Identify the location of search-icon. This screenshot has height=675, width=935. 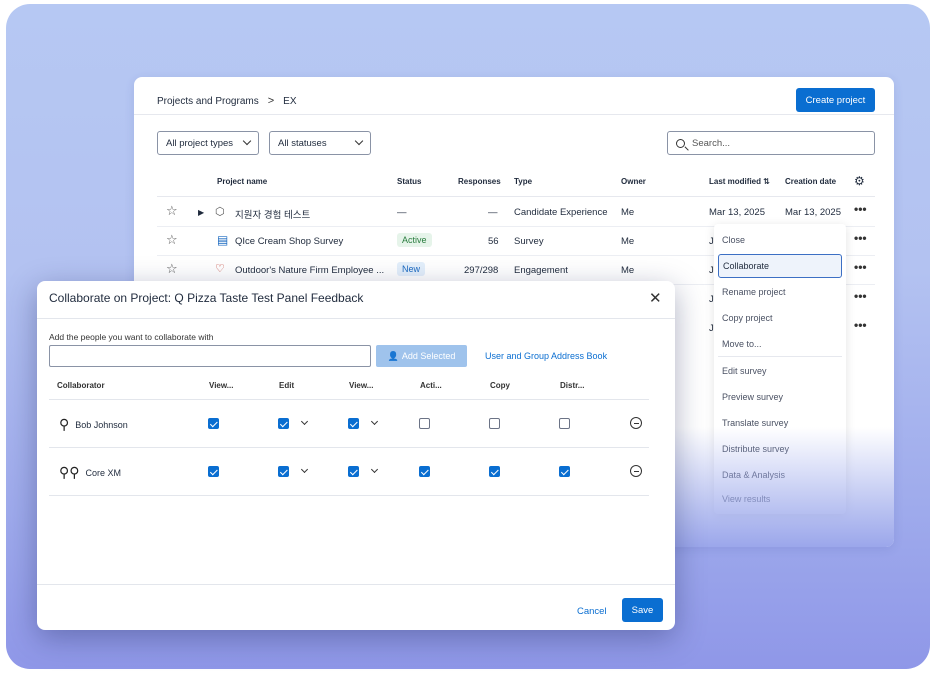
(680, 143).